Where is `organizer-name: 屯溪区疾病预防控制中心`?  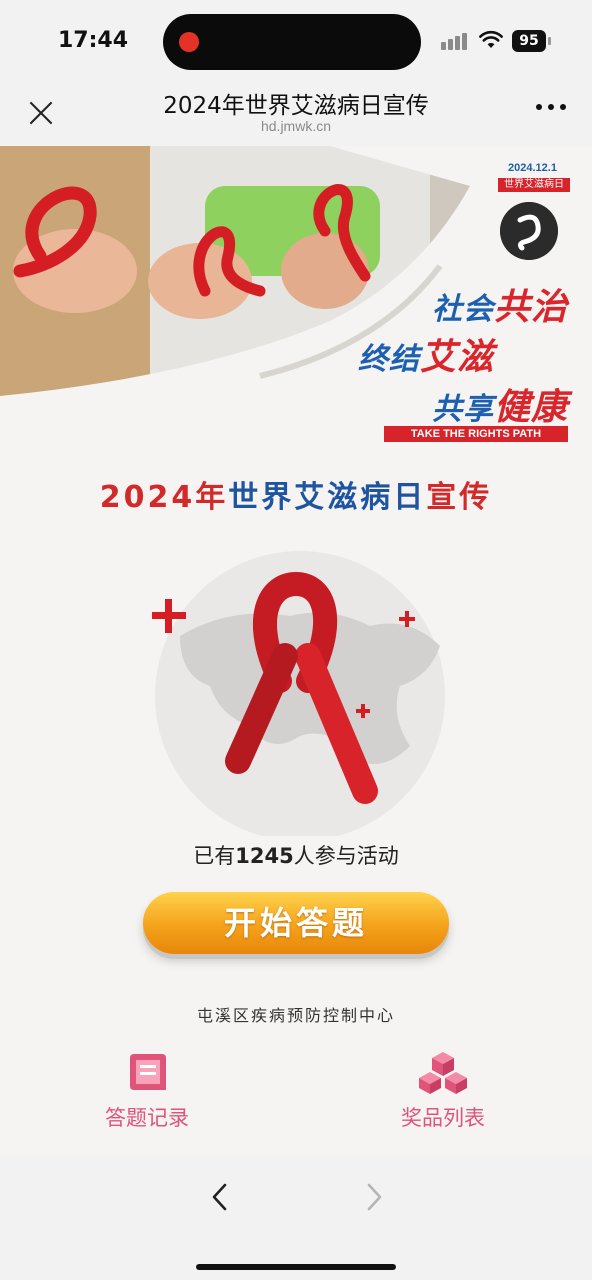
organizer-name: 屯溪区疾病预防控制中心 is located at coordinates (295, 1015).